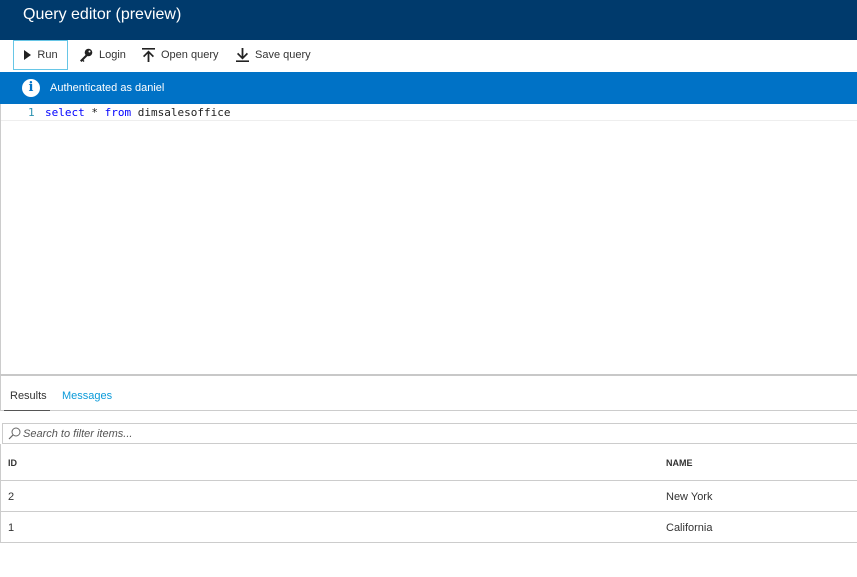 This screenshot has width=857, height=577. Describe the element at coordinates (31, 112) in the screenshot. I see `line-number: 1` at that location.